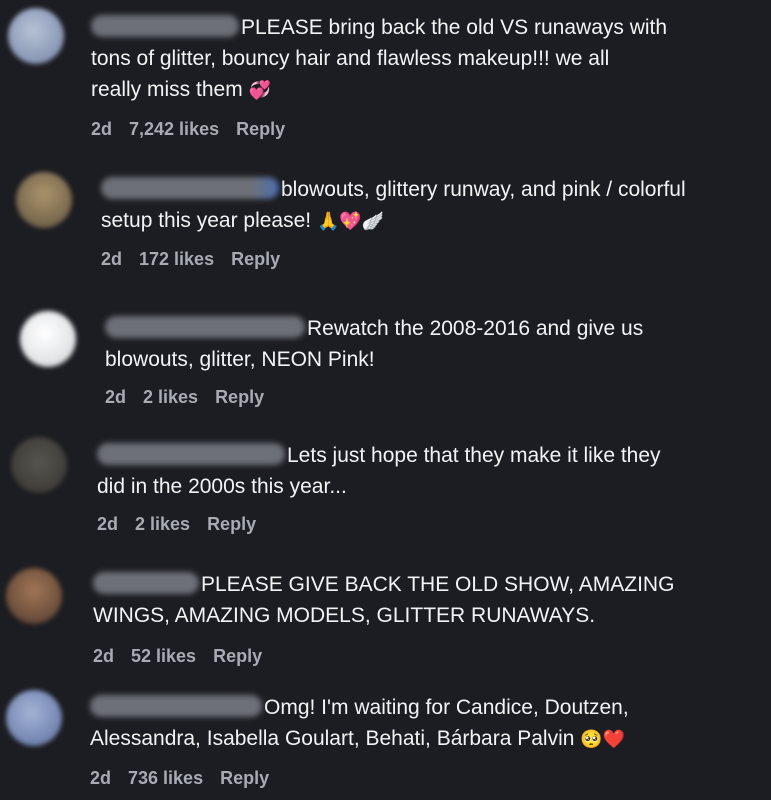 This screenshot has height=800, width=771. Describe the element at coordinates (165, 778) in the screenshot. I see `likes-count: 736 likes` at that location.